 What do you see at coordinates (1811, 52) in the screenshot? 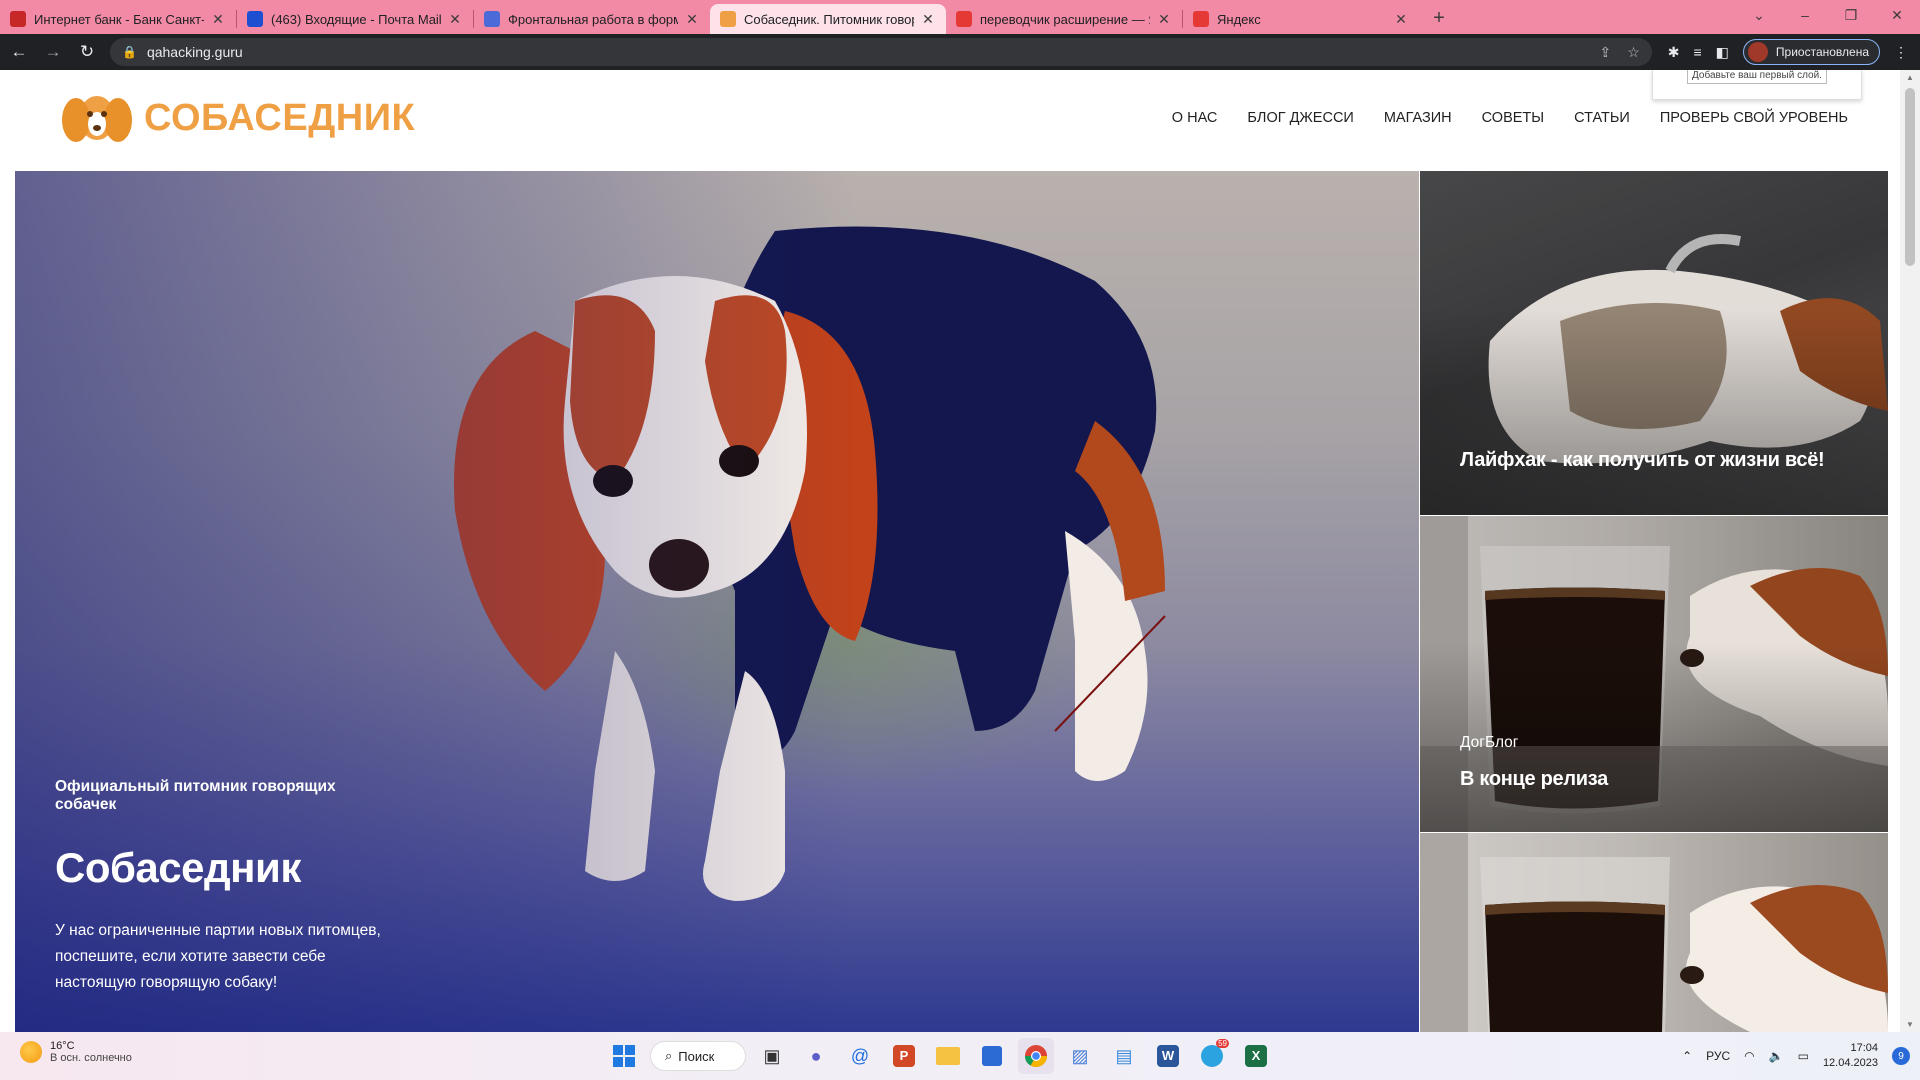
I see `profile-button: Приостановлена` at bounding box center [1811, 52].